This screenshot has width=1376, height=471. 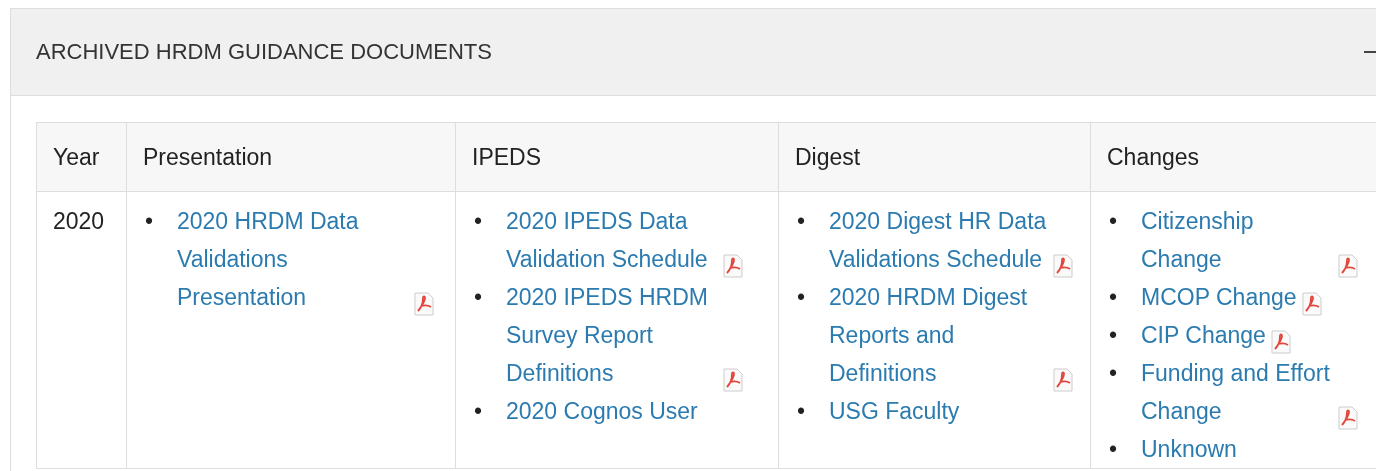 What do you see at coordinates (1237, 240) in the screenshot?
I see `document-link: Citizenship Change` at bounding box center [1237, 240].